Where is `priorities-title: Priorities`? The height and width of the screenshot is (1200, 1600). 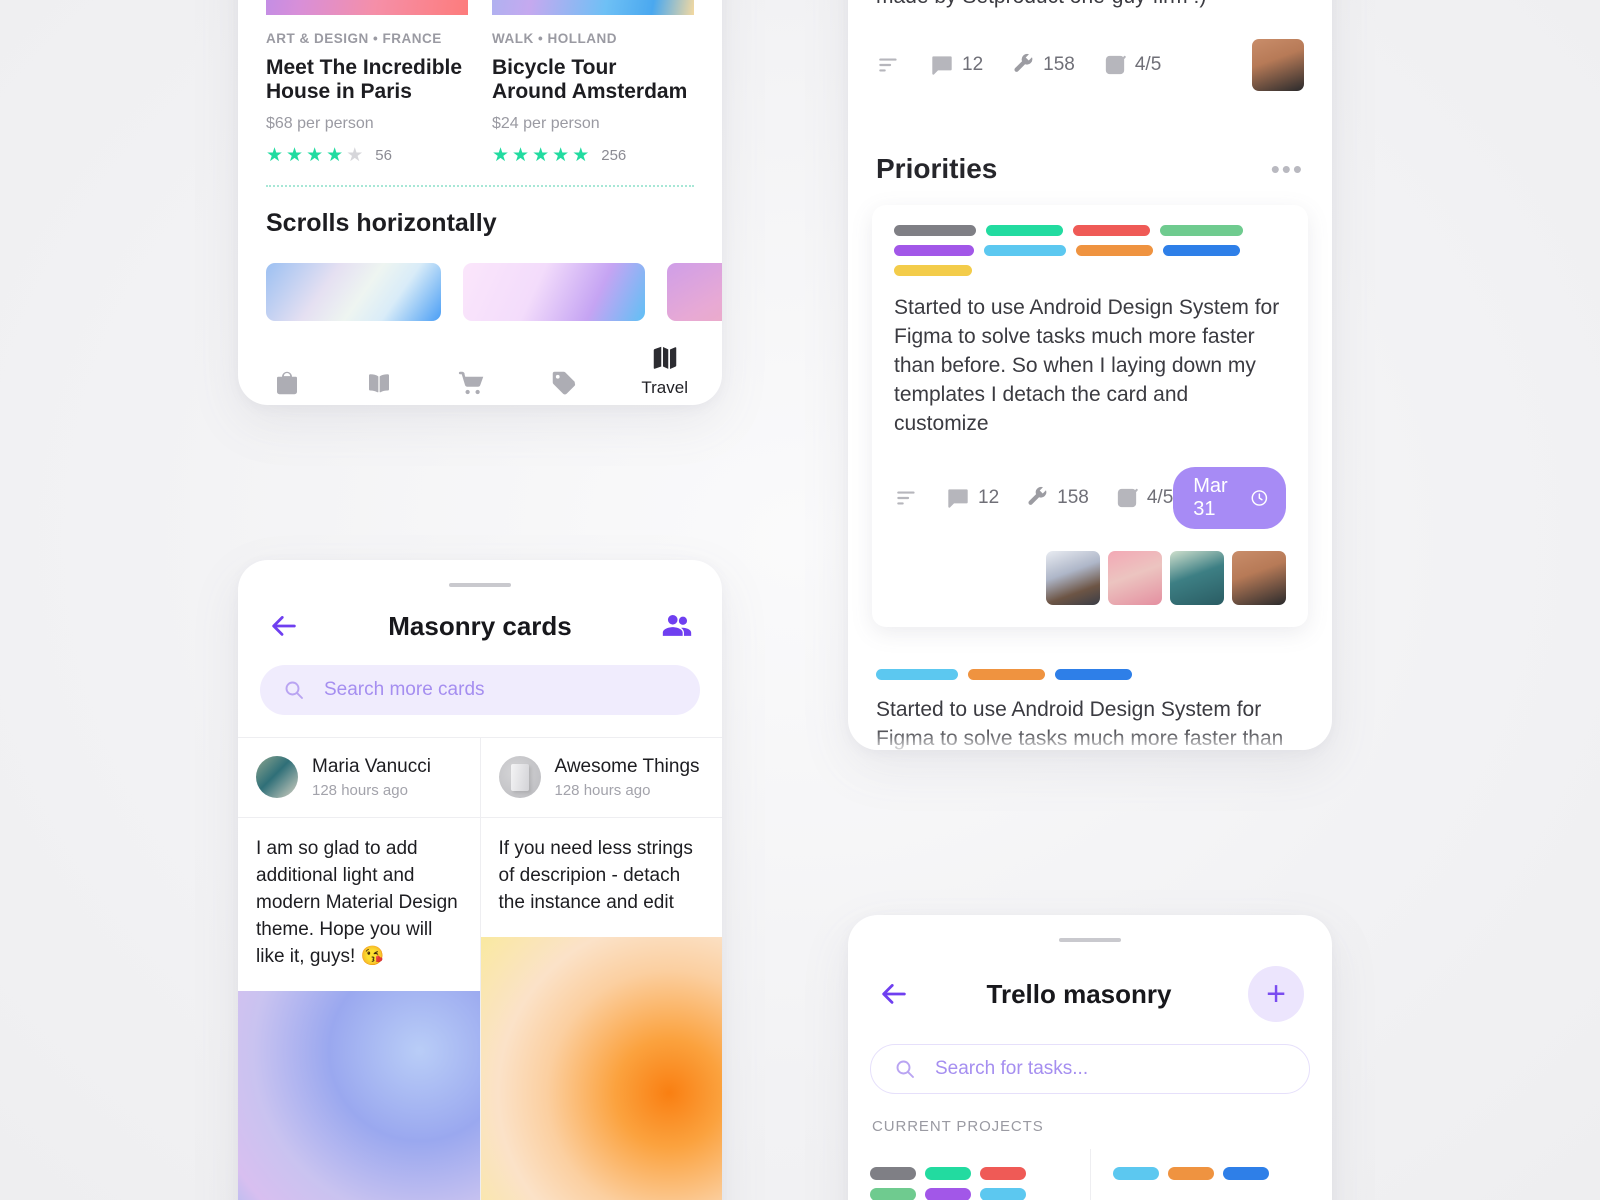
priorities-title: Priorities is located at coordinates (937, 168).